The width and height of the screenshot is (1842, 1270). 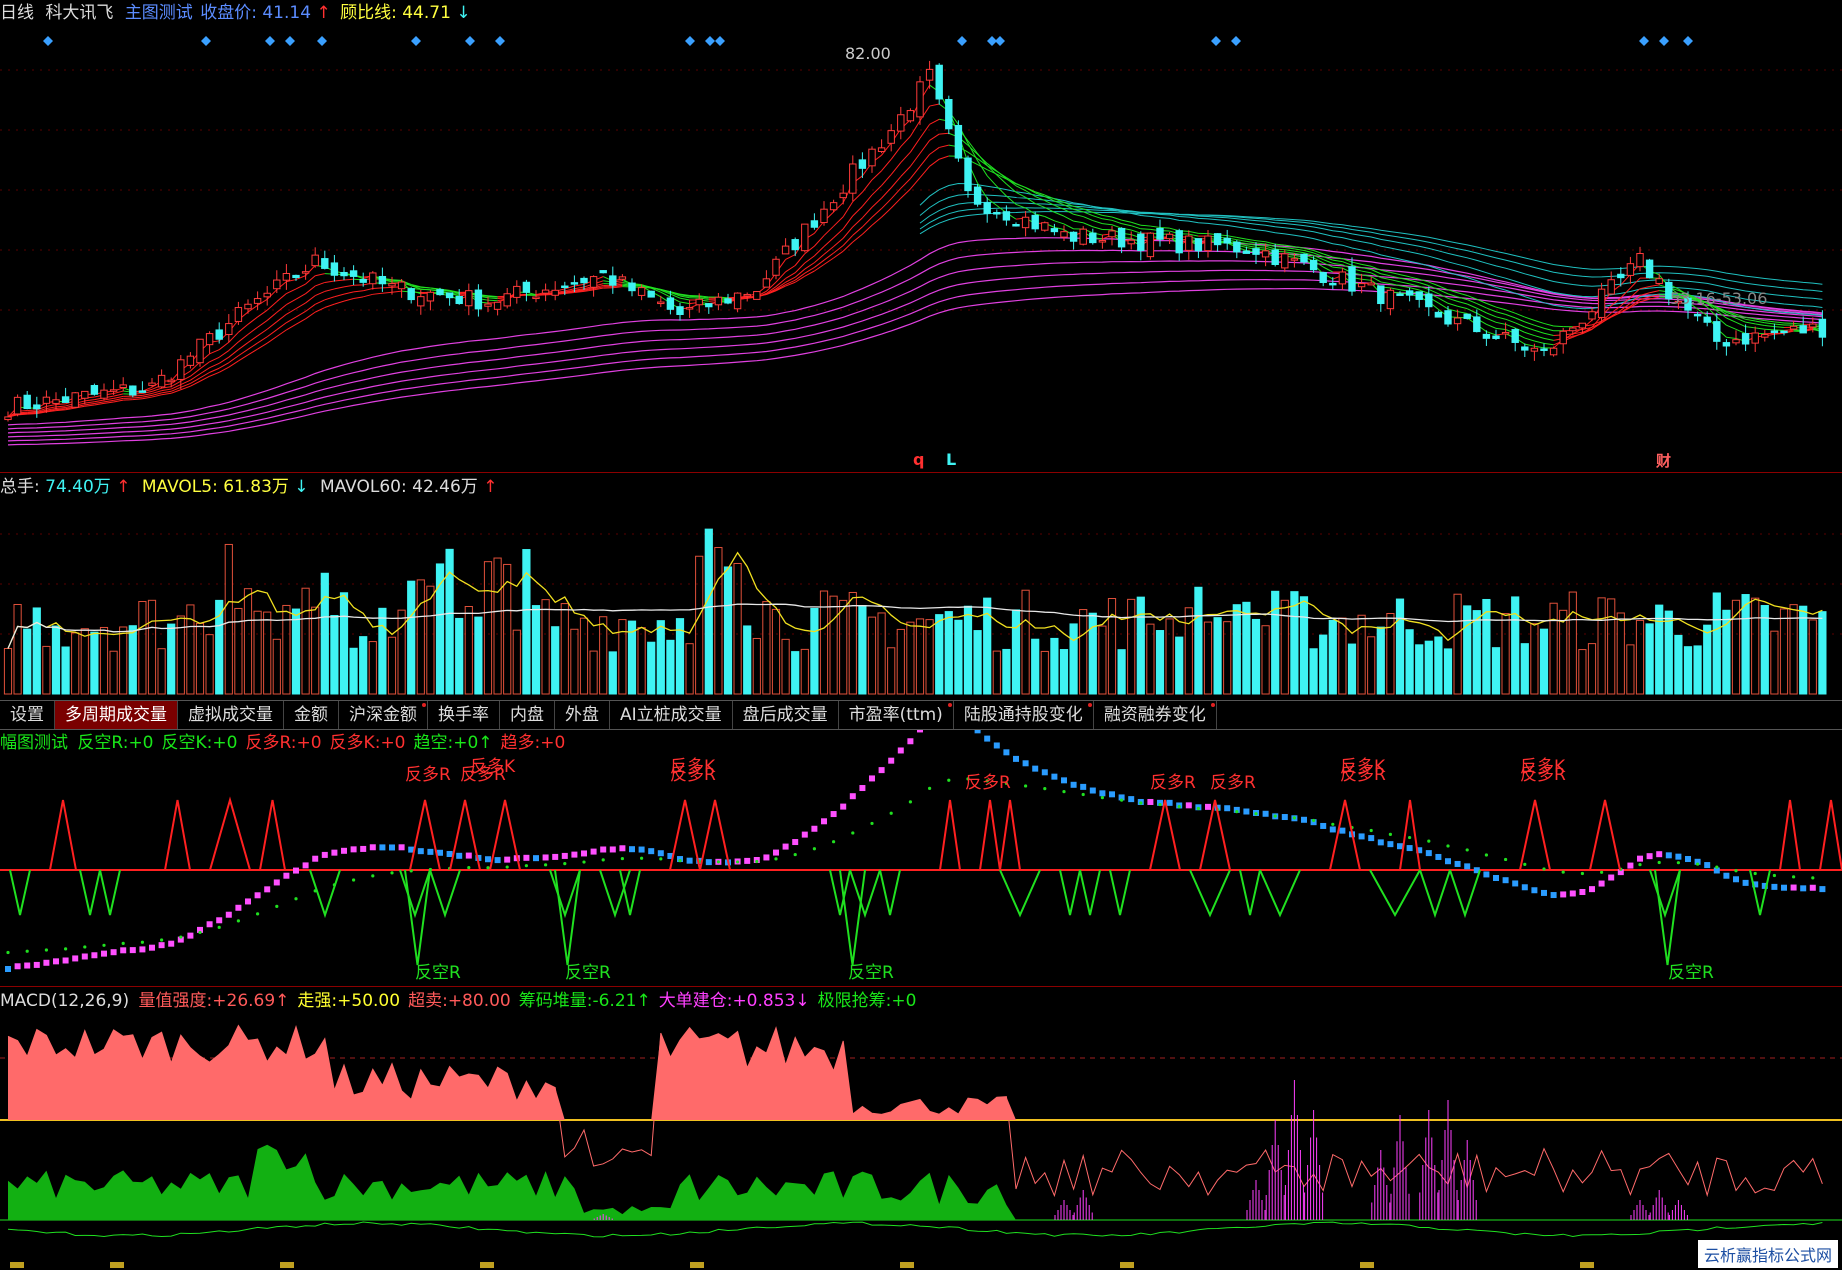 I want to click on tab-12: 融资融券变化, so click(x=1155, y=715).